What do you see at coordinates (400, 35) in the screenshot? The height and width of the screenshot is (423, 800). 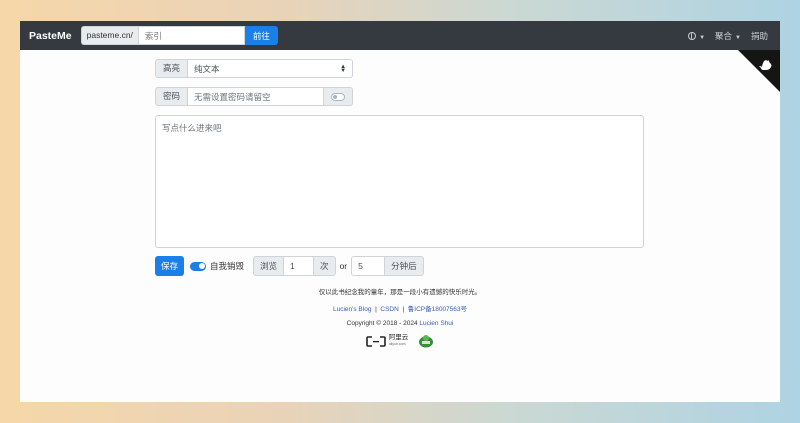 I see `navbar: PasteMe pasteme.cn/ 前往 ▼ 聚合▼ 捐助` at bounding box center [400, 35].